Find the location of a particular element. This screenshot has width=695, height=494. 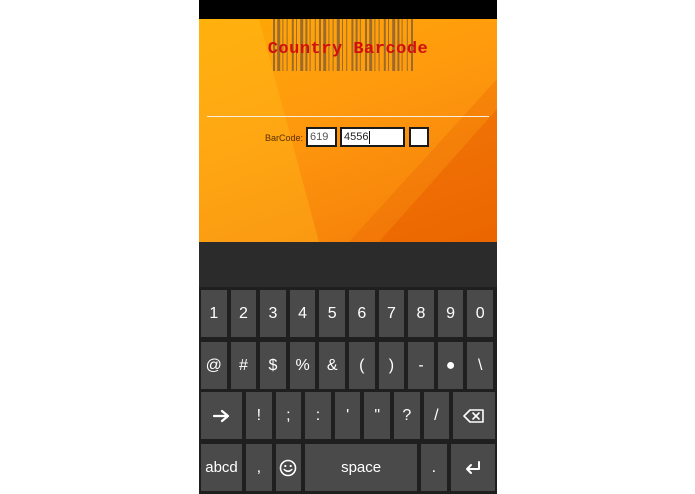

key-exclamation: ! is located at coordinates (259, 415).